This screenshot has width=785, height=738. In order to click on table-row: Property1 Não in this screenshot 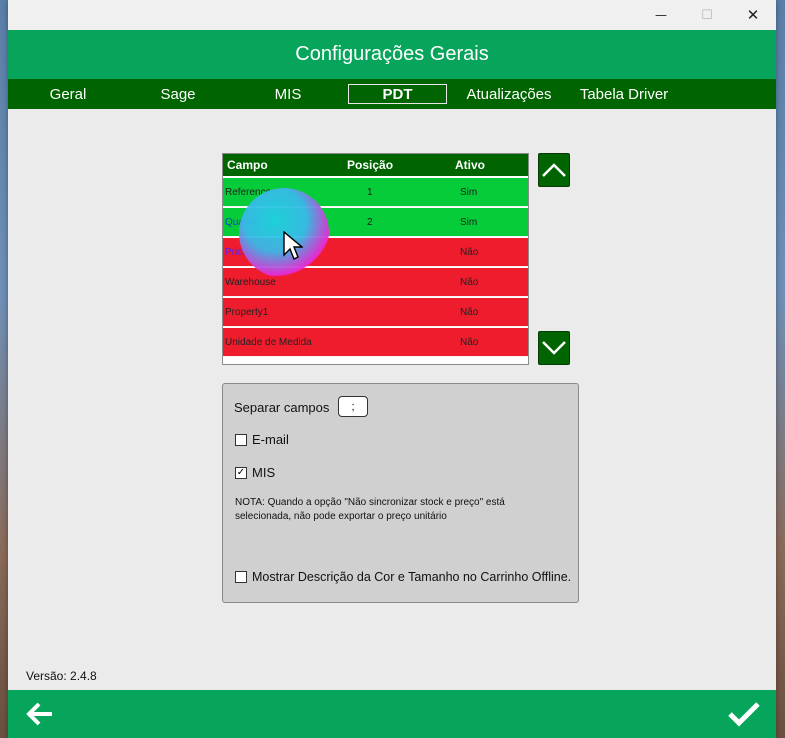, I will do `click(375, 312)`.